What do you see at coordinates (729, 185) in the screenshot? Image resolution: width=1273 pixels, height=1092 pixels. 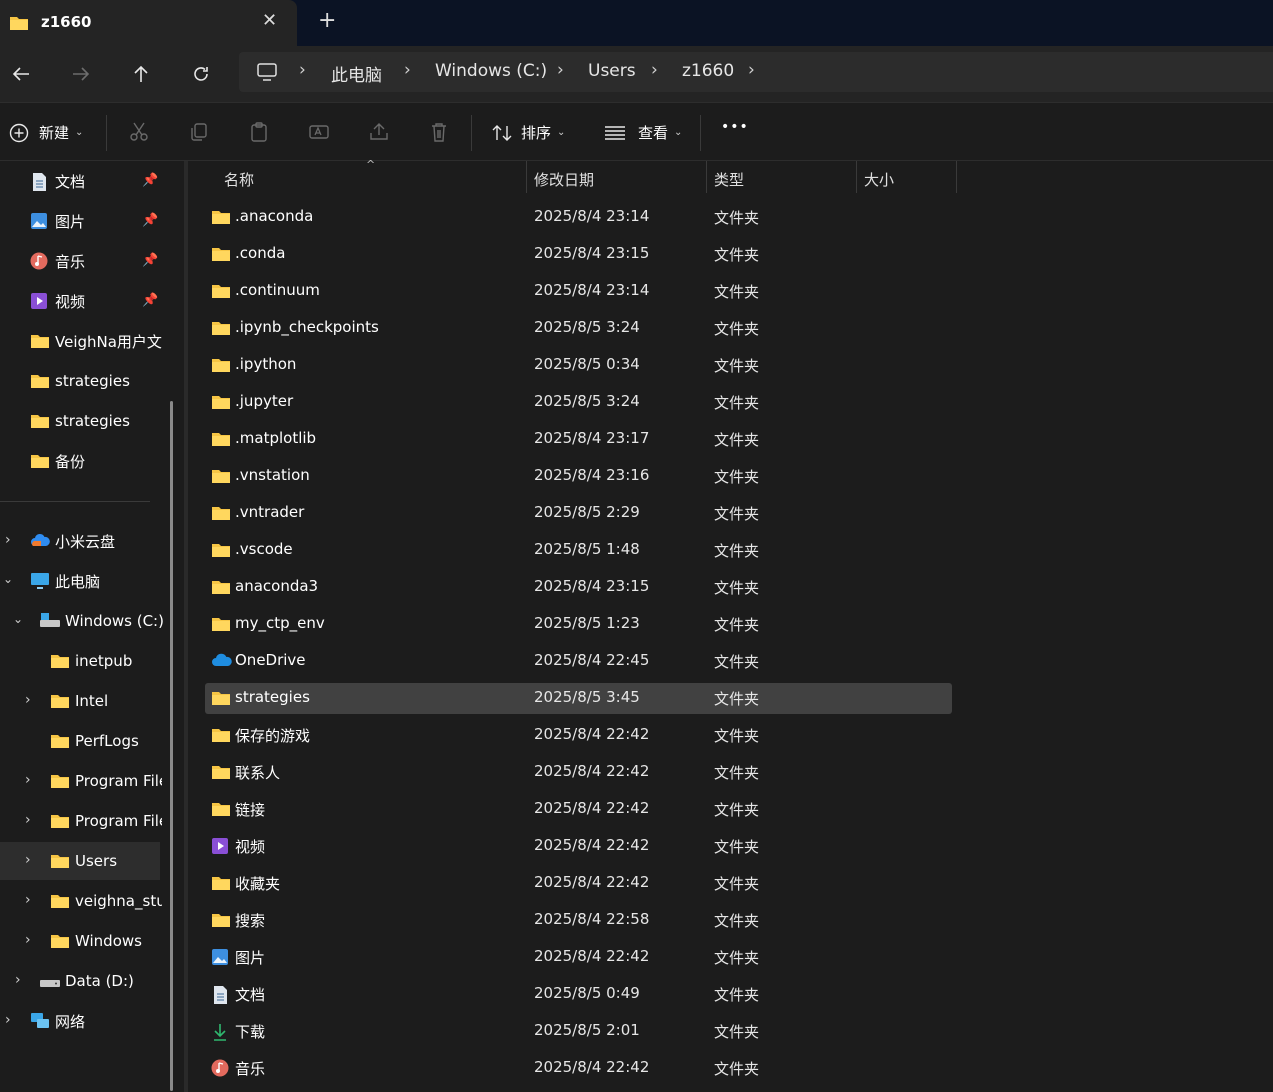 I see `column-header-type: 类型` at bounding box center [729, 185].